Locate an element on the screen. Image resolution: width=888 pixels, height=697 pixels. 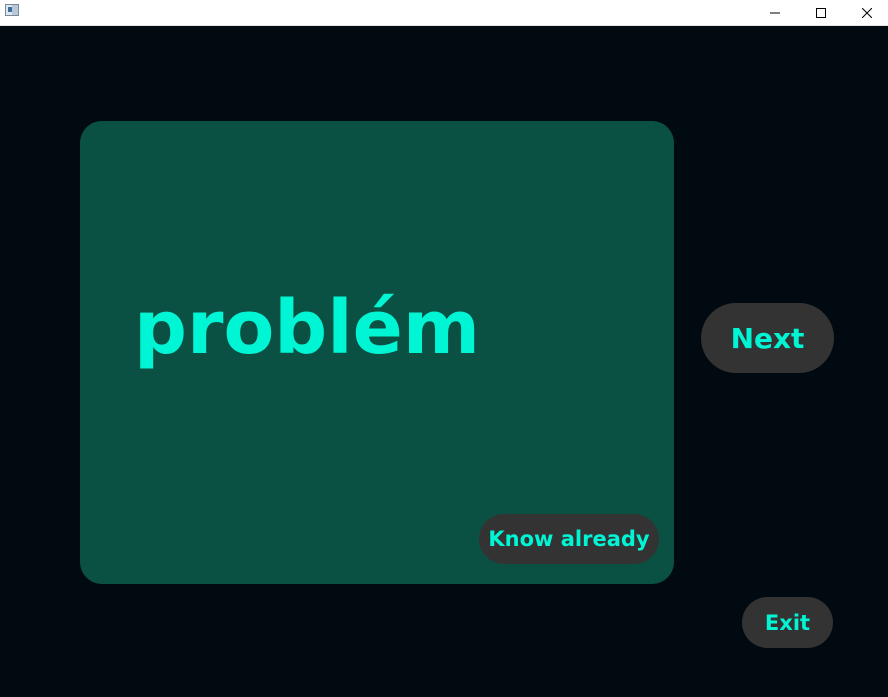
flashcard-word: problém is located at coordinates (307, 328).